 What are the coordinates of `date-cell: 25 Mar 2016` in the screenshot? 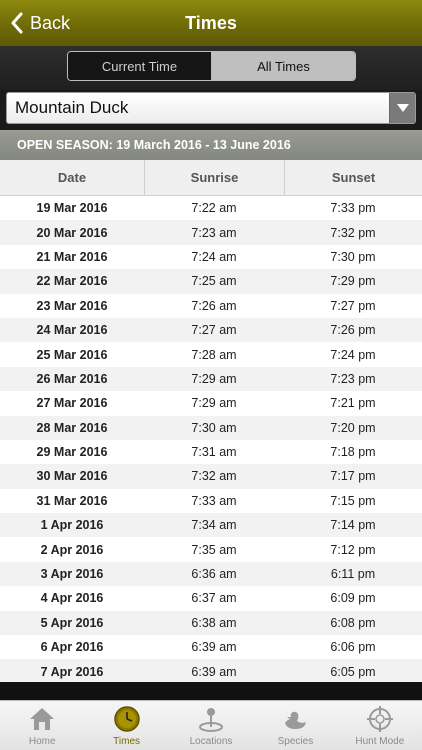 It's located at (72, 354).